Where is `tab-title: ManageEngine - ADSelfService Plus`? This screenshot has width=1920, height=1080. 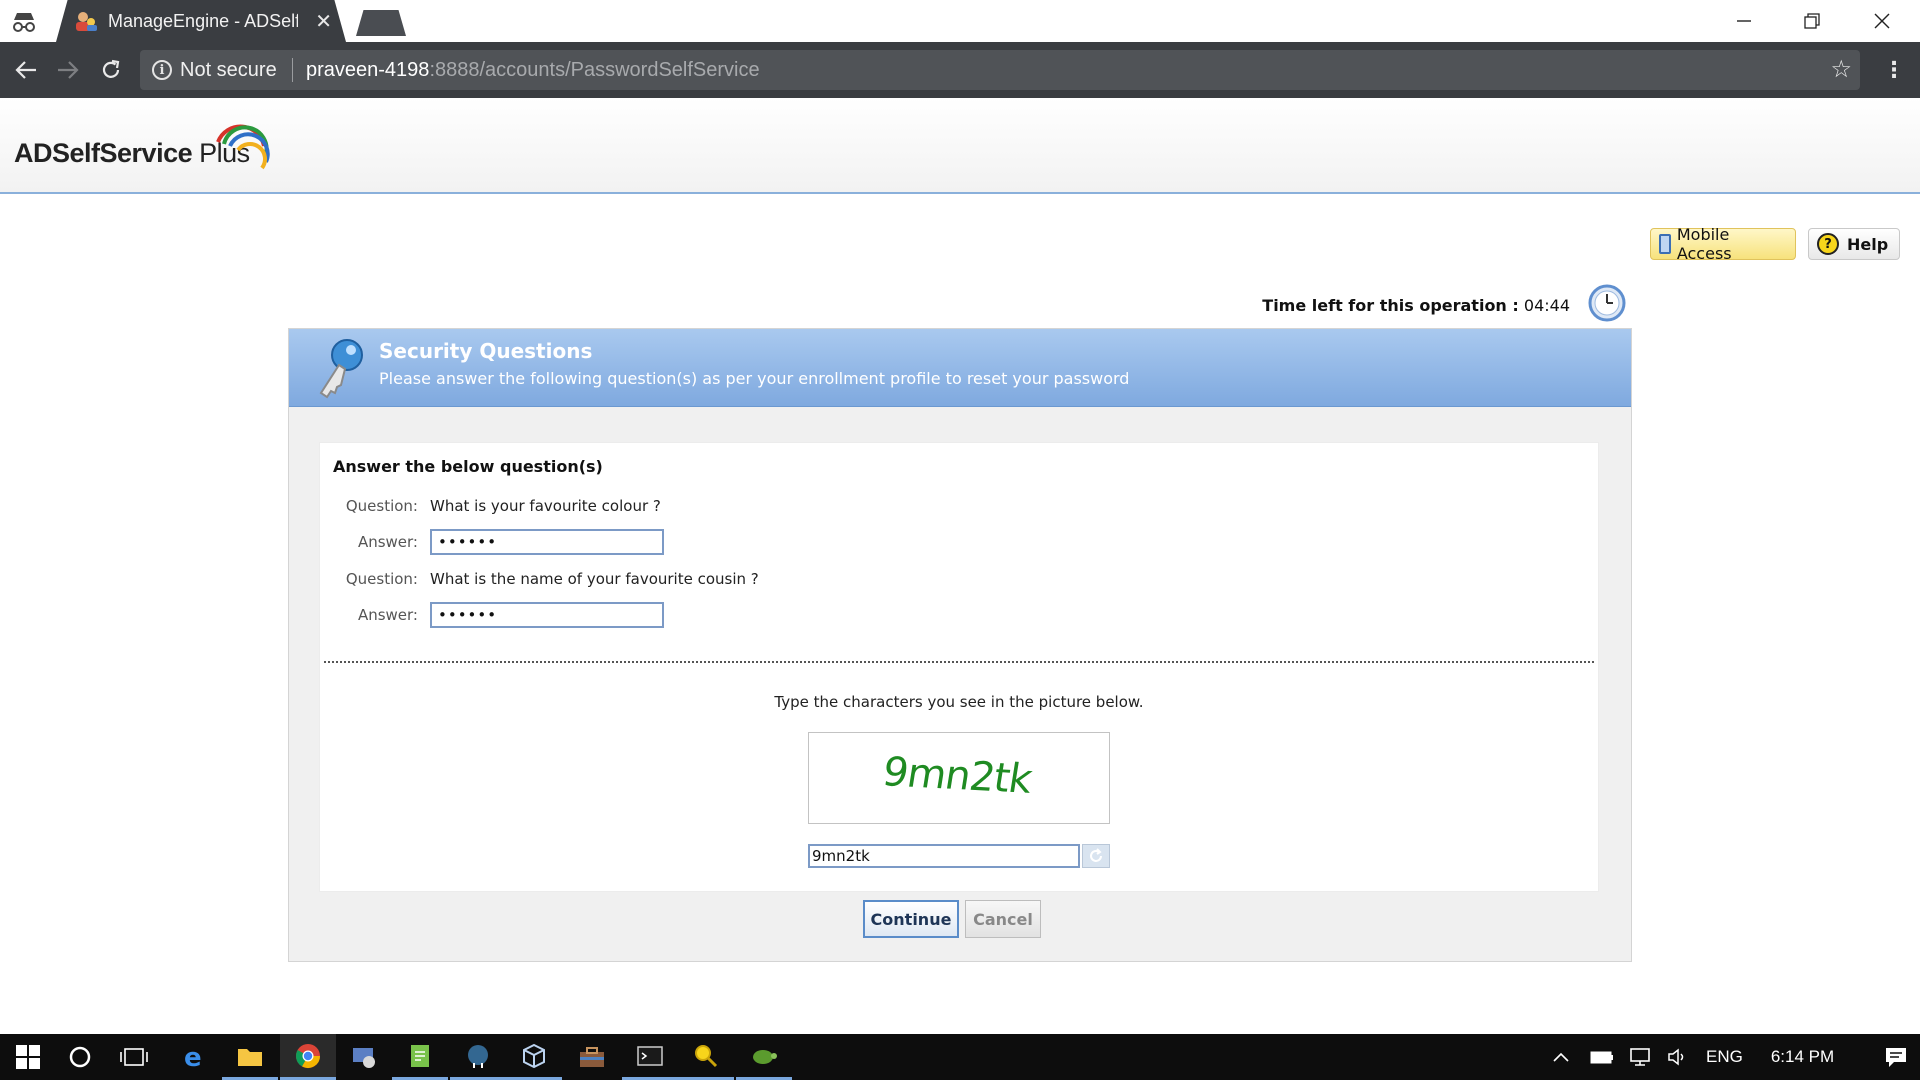 tab-title: ManageEngine - ADSelfService Plus is located at coordinates (203, 21).